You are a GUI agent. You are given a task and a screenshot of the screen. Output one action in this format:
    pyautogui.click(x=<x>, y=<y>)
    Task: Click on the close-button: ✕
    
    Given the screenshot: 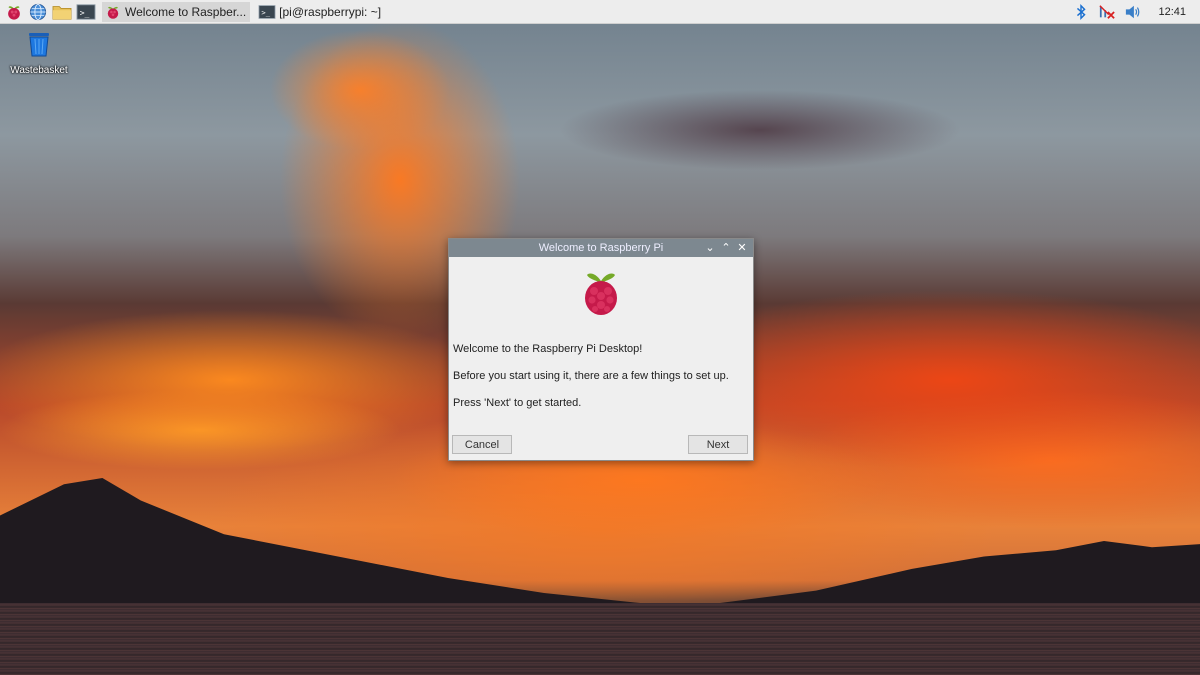 What is the action you would take?
    pyautogui.click(x=742, y=248)
    